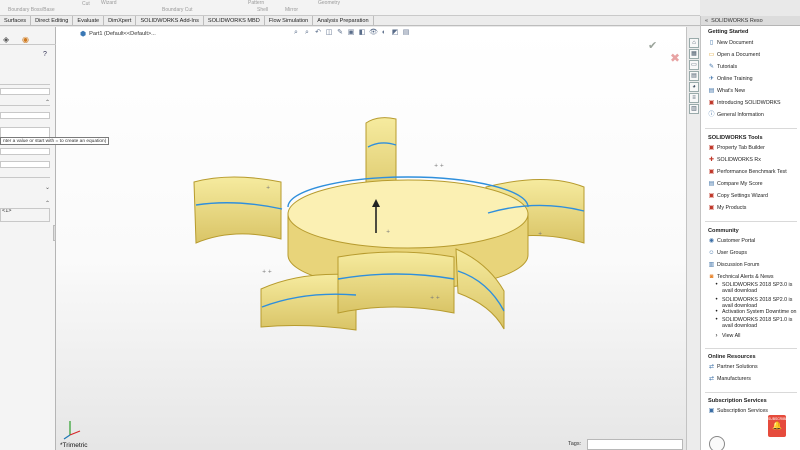 Image resolution: width=800 pixels, height=450 pixels. Describe the element at coordinates (289, 20) in the screenshot. I see `tab-flow-simulation: Flow Simulation` at that location.